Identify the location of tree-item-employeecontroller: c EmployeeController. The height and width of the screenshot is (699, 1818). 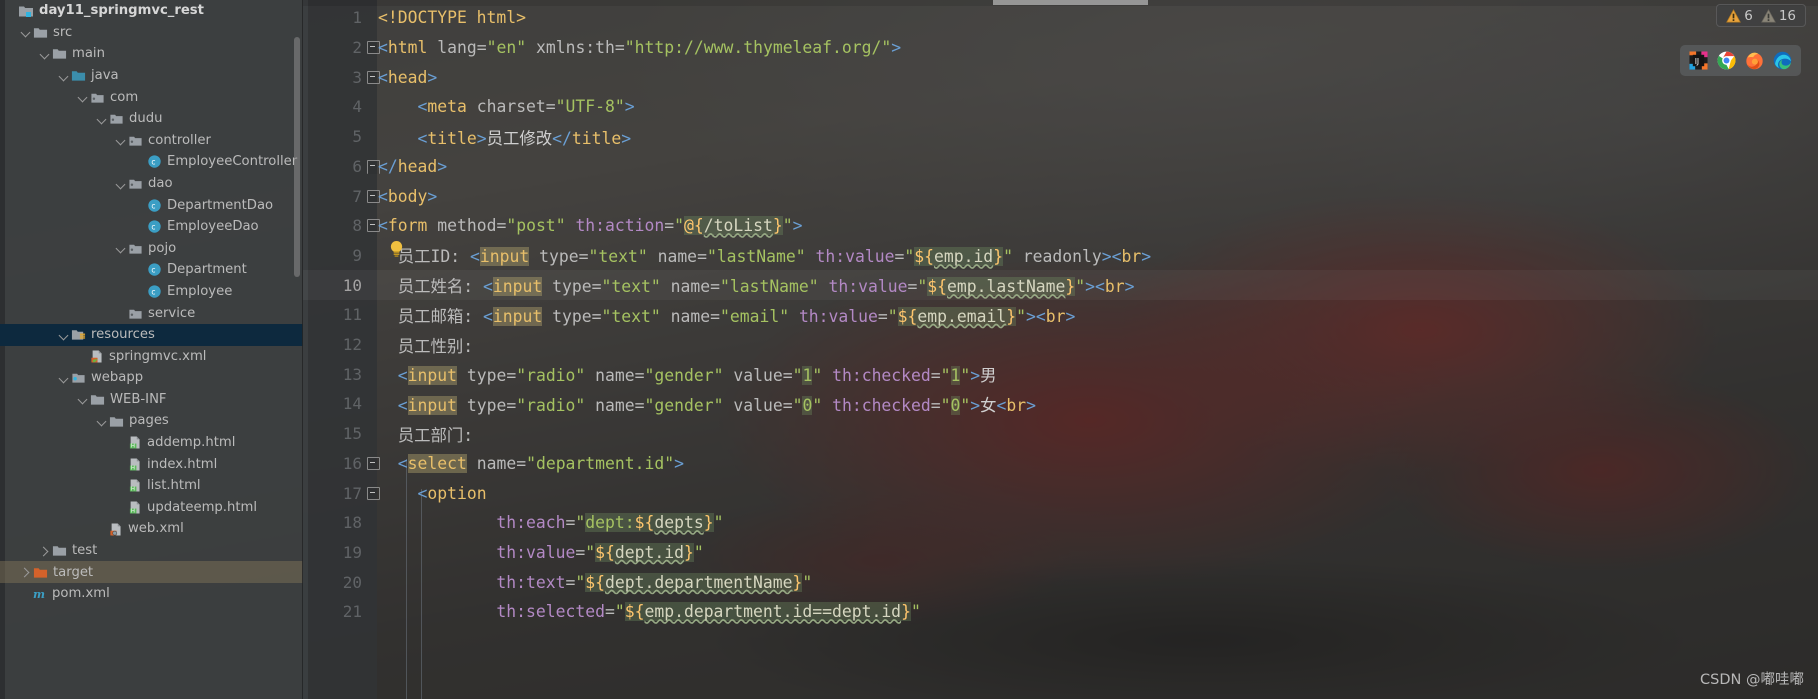
(151, 162).